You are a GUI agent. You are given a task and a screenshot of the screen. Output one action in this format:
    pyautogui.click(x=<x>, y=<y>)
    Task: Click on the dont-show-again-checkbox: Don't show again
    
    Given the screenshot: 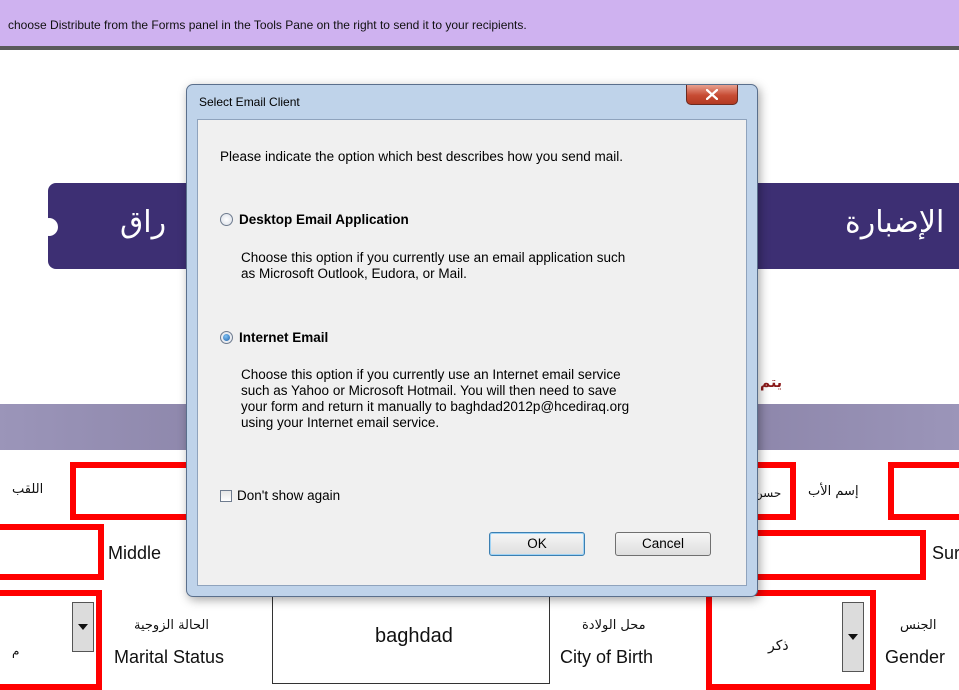 What is the action you would take?
    pyautogui.click(x=280, y=495)
    